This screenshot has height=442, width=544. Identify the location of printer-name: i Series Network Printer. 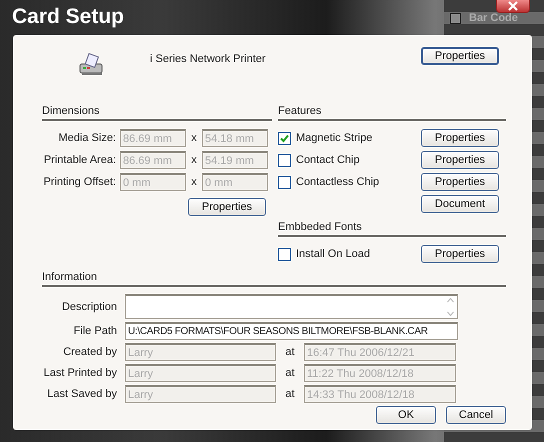
(208, 59).